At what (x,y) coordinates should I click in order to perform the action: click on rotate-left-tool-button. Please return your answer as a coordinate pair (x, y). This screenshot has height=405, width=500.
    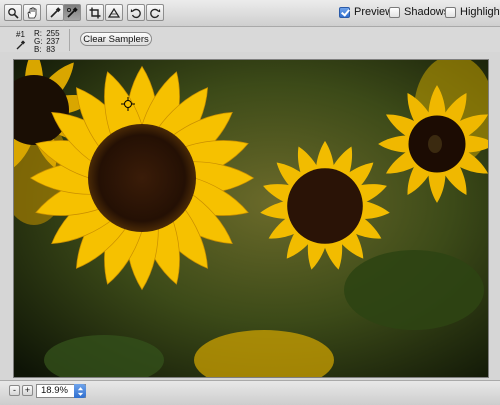
    Looking at the image, I should click on (136, 12).